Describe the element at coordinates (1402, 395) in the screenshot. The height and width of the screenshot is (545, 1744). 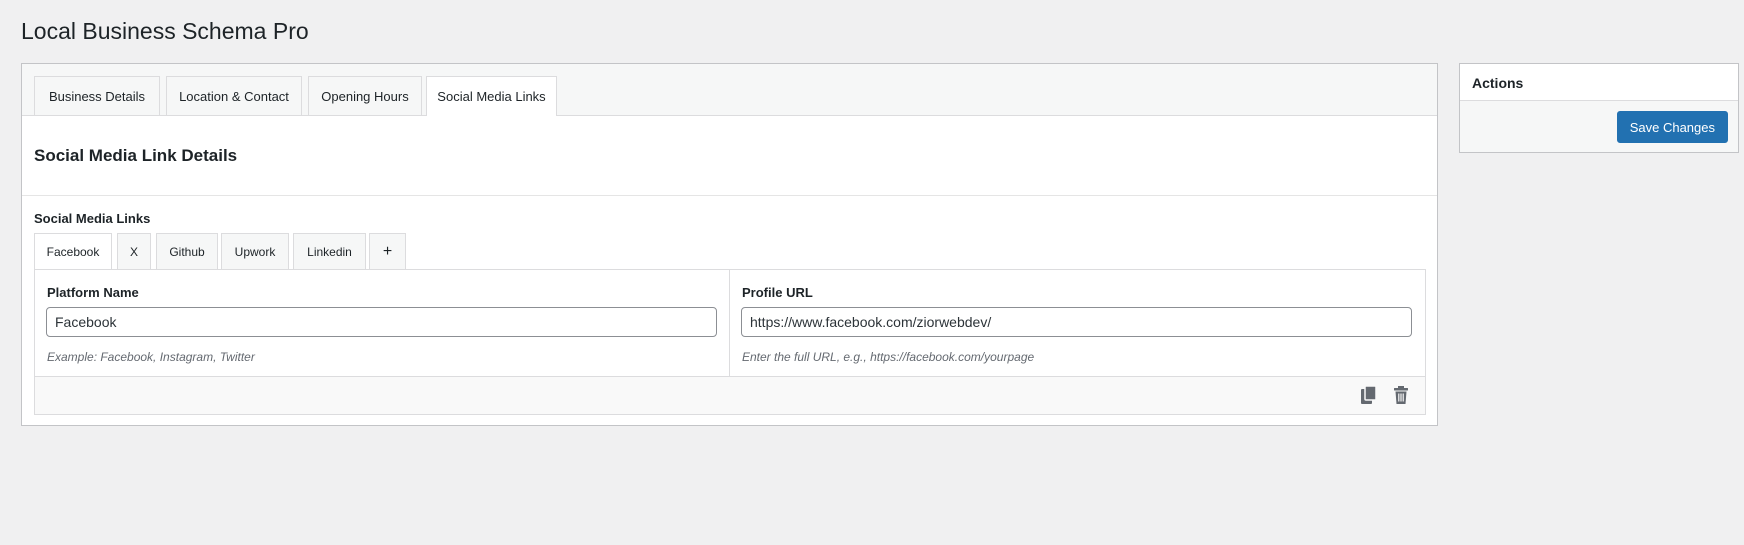
I see `trash-icon` at that location.